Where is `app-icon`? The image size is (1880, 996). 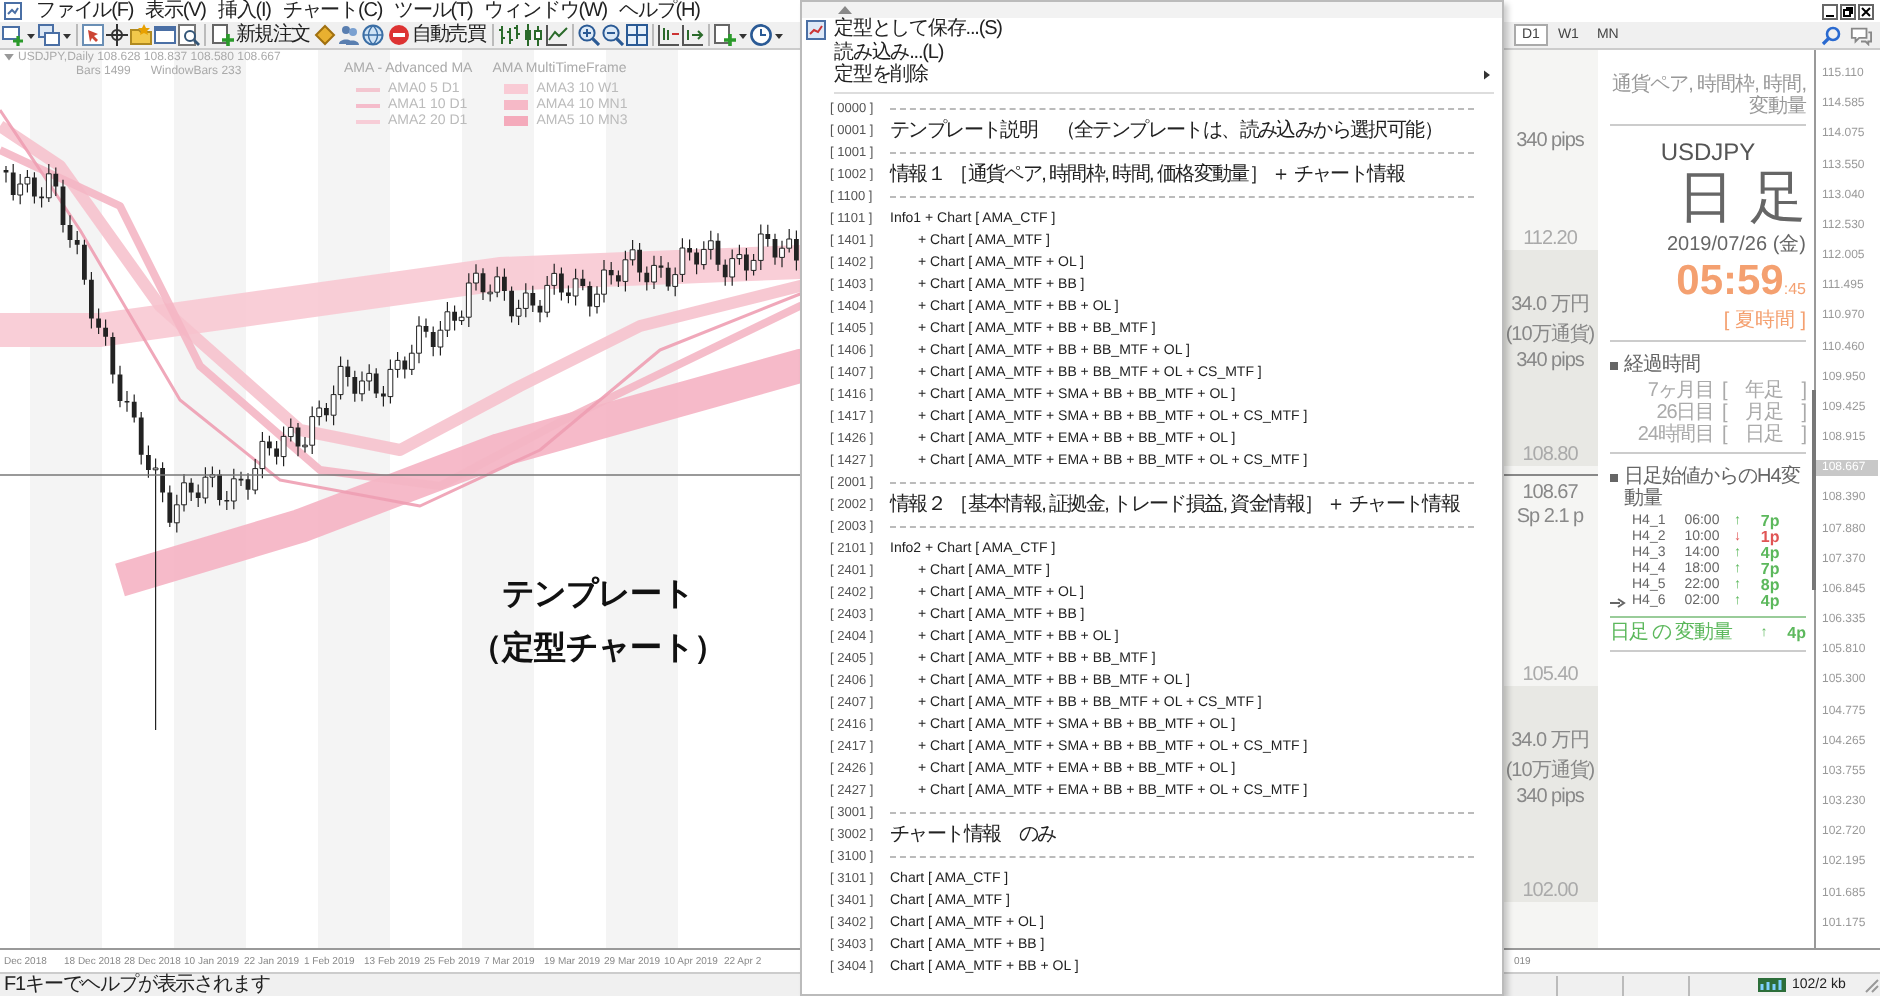
app-icon is located at coordinates (13, 11).